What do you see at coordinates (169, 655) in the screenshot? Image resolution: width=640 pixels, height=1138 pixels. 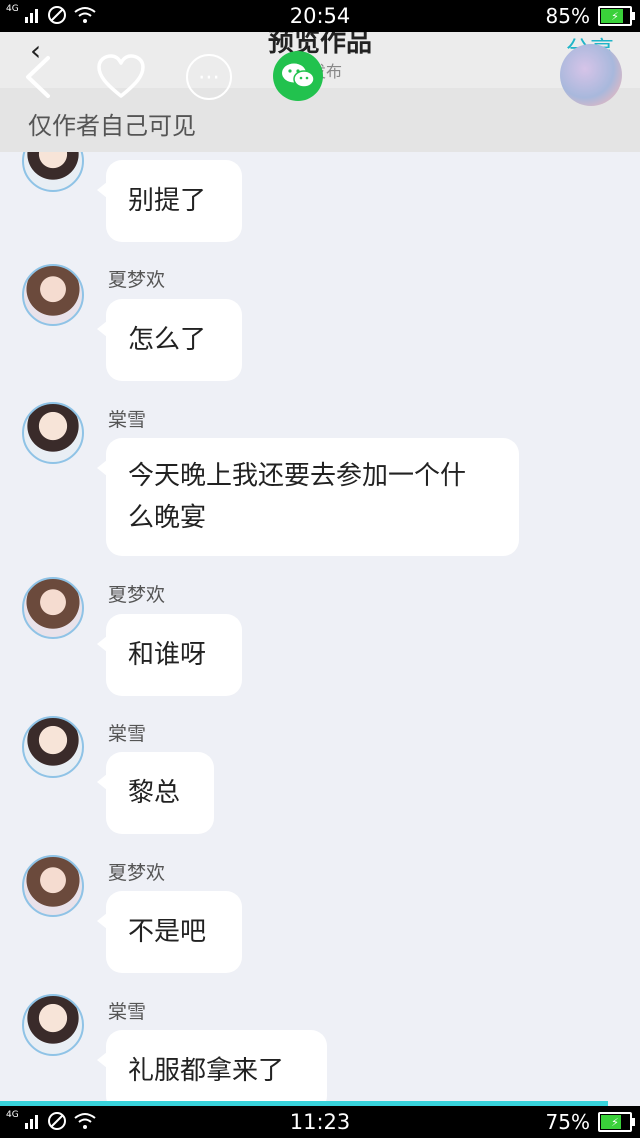 I see `message-bubble: 和谁呀` at bounding box center [169, 655].